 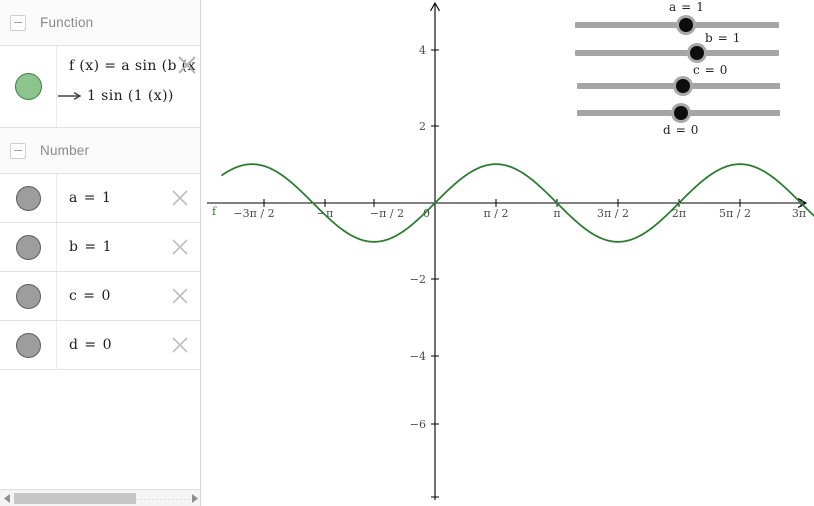 What do you see at coordinates (91, 247) in the screenshot?
I see `number-label-b: b = 1` at bounding box center [91, 247].